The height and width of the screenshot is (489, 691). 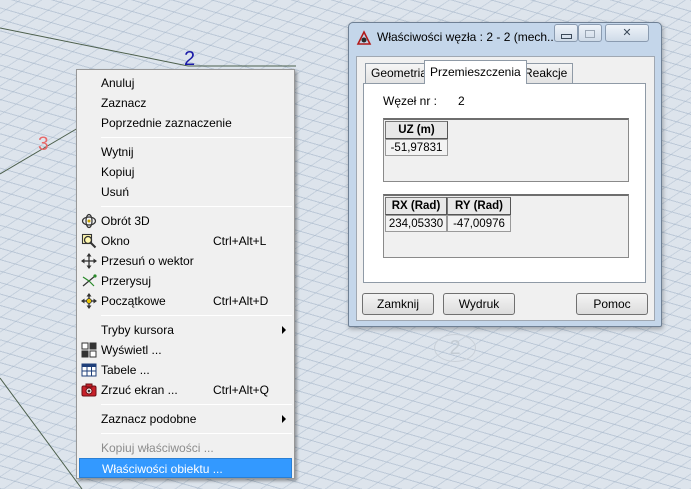 What do you see at coordinates (479, 304) in the screenshot?
I see `print-button: Wydruk` at bounding box center [479, 304].